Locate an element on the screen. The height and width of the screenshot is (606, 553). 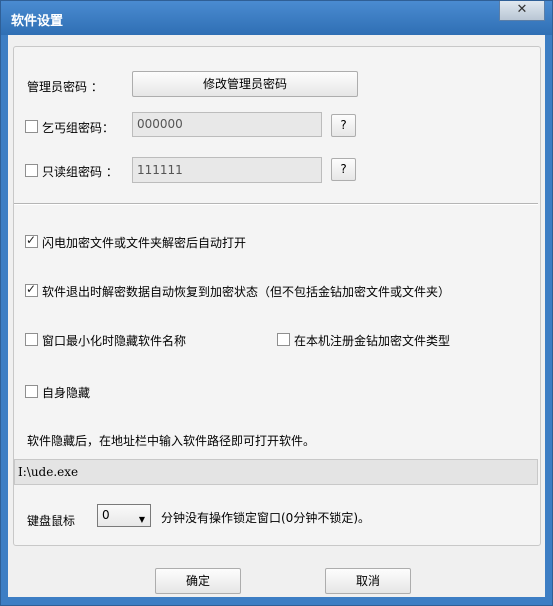
readonly-group-label: 只读组密码 ： is located at coordinates (80, 172).